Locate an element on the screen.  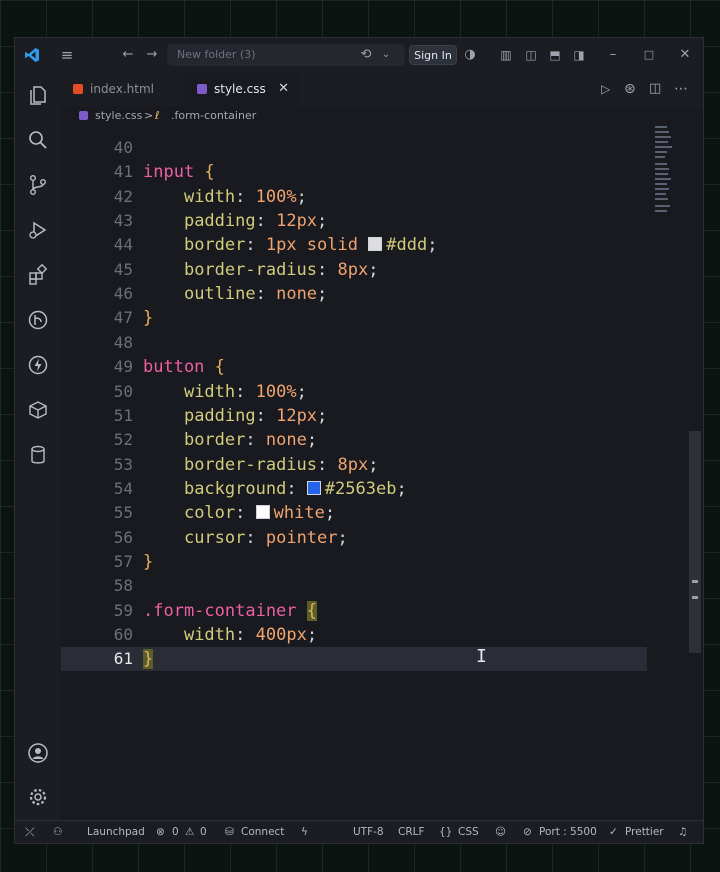
code-line: 45 border-radius: 8px; is located at coordinates (376, 270).